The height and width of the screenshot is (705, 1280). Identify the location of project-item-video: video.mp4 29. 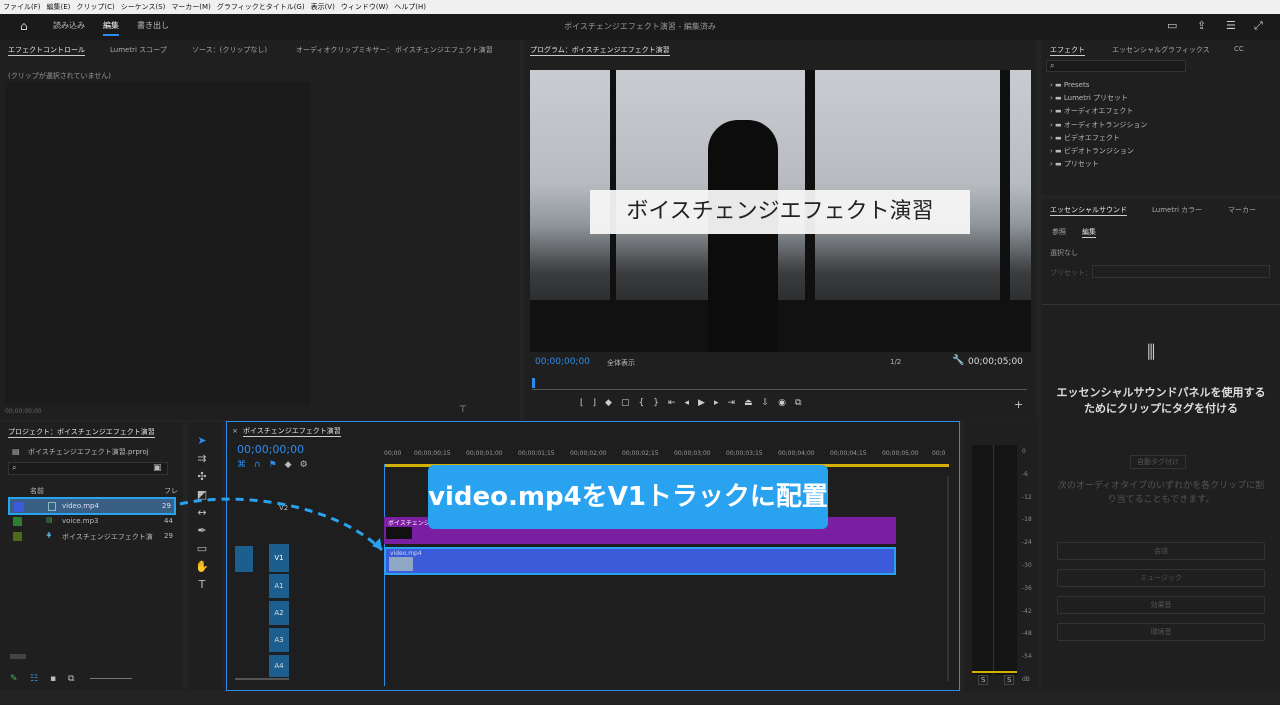
(92, 506).